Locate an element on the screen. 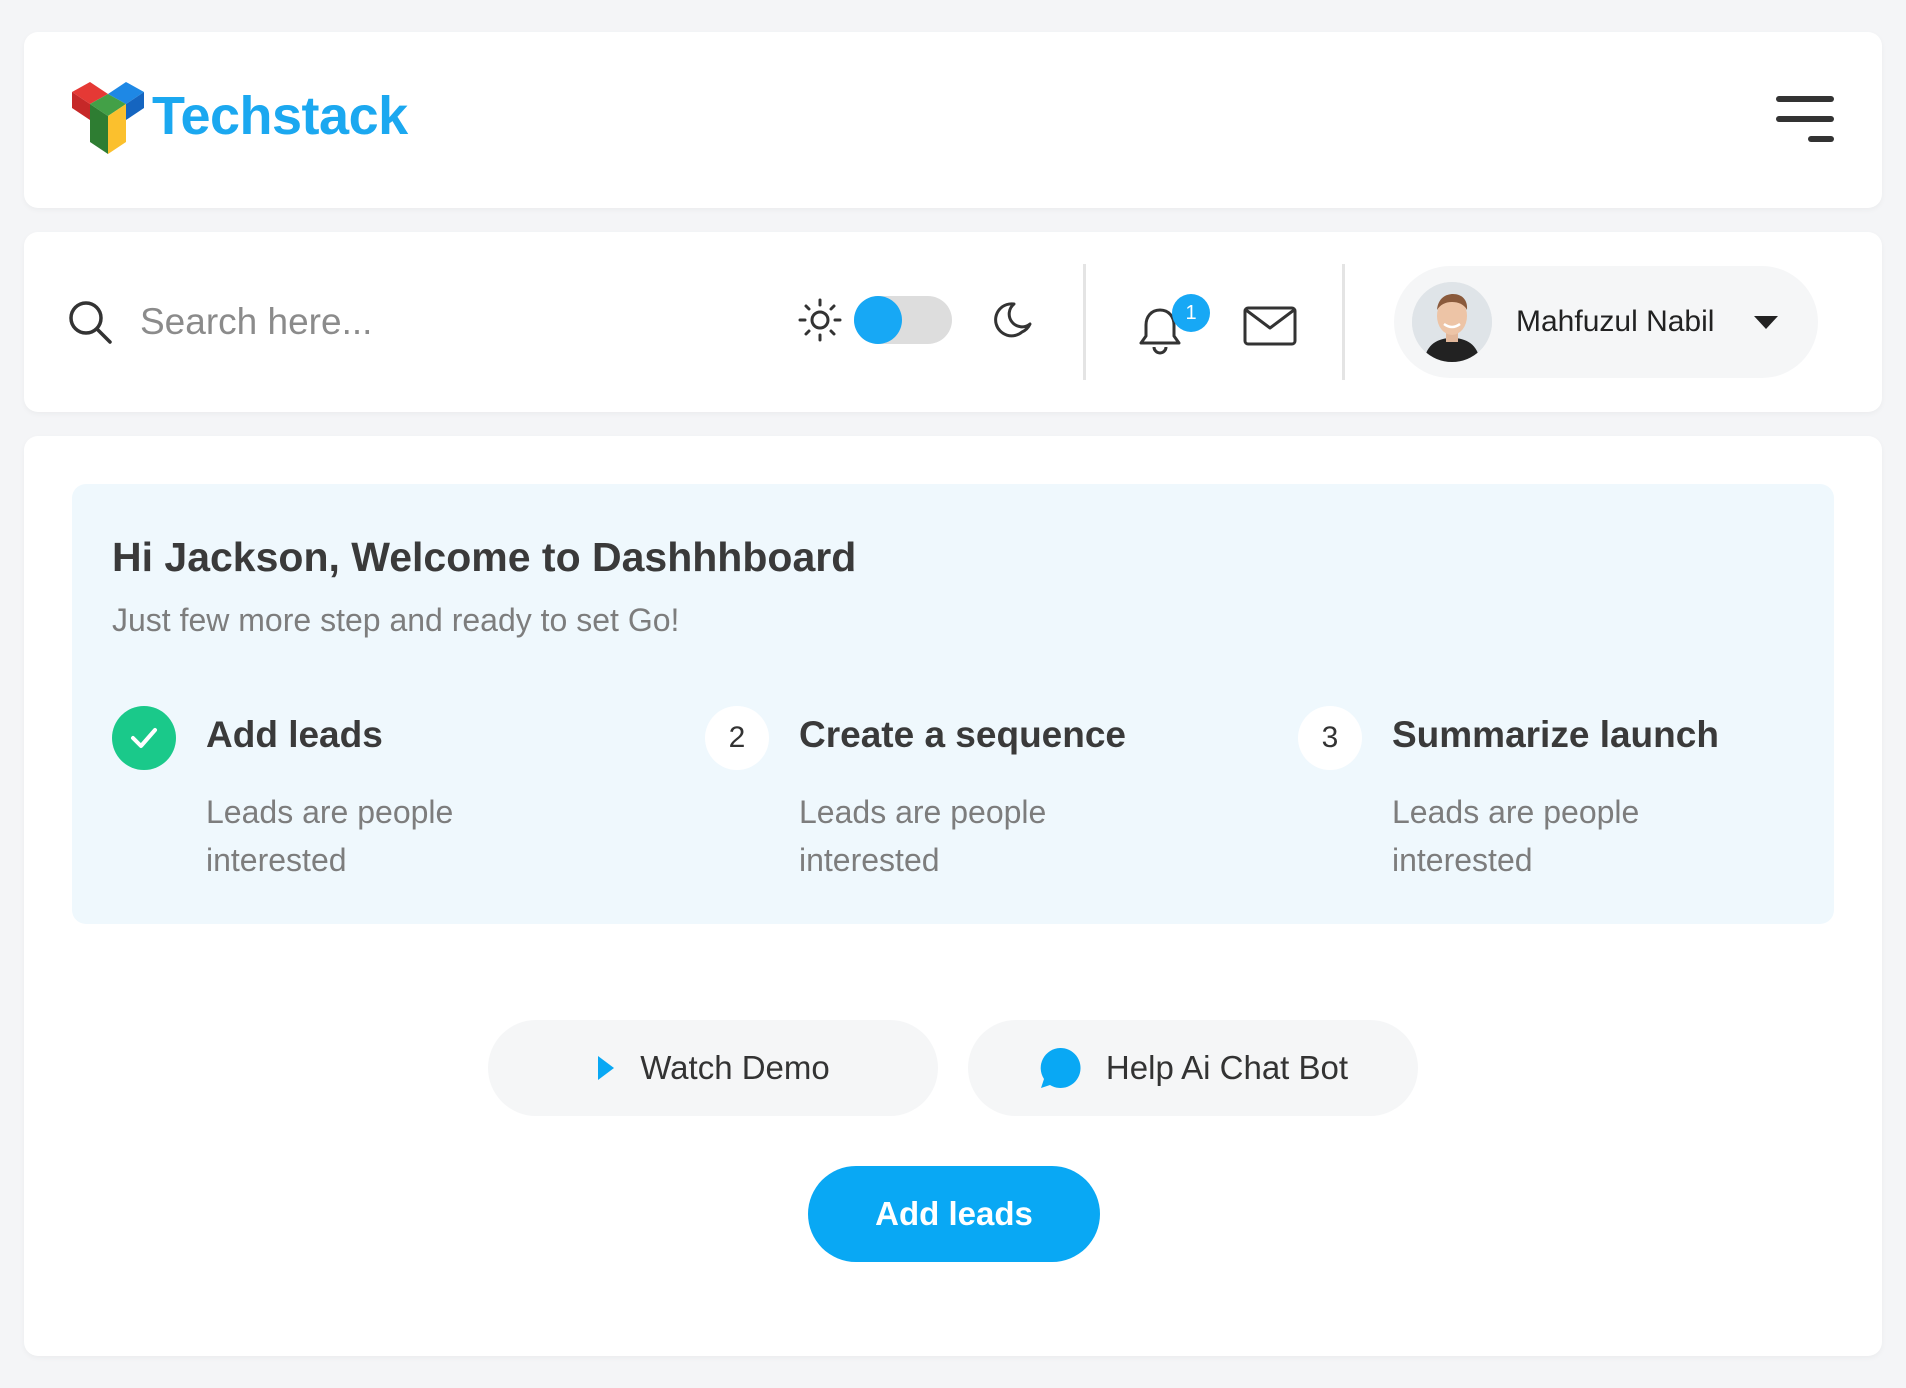 The height and width of the screenshot is (1388, 1906). toolbar: 1 Mahfuzul Nabil is located at coordinates (953, 322).